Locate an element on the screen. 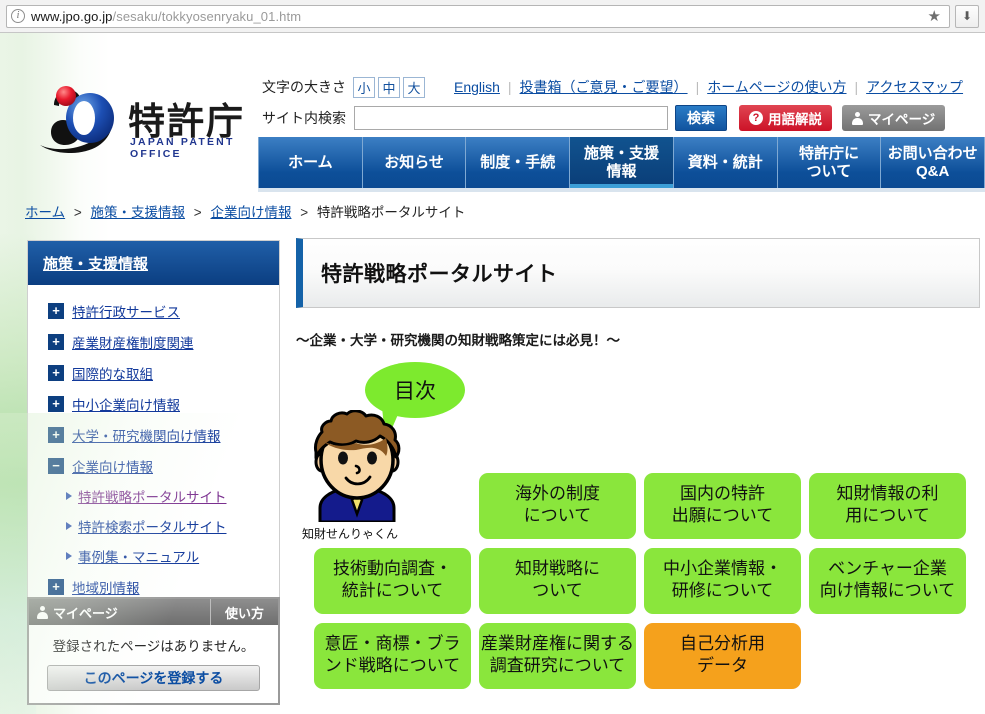  sidebar-item-label: 大学・研究機関向け情報 is located at coordinates (146, 435).